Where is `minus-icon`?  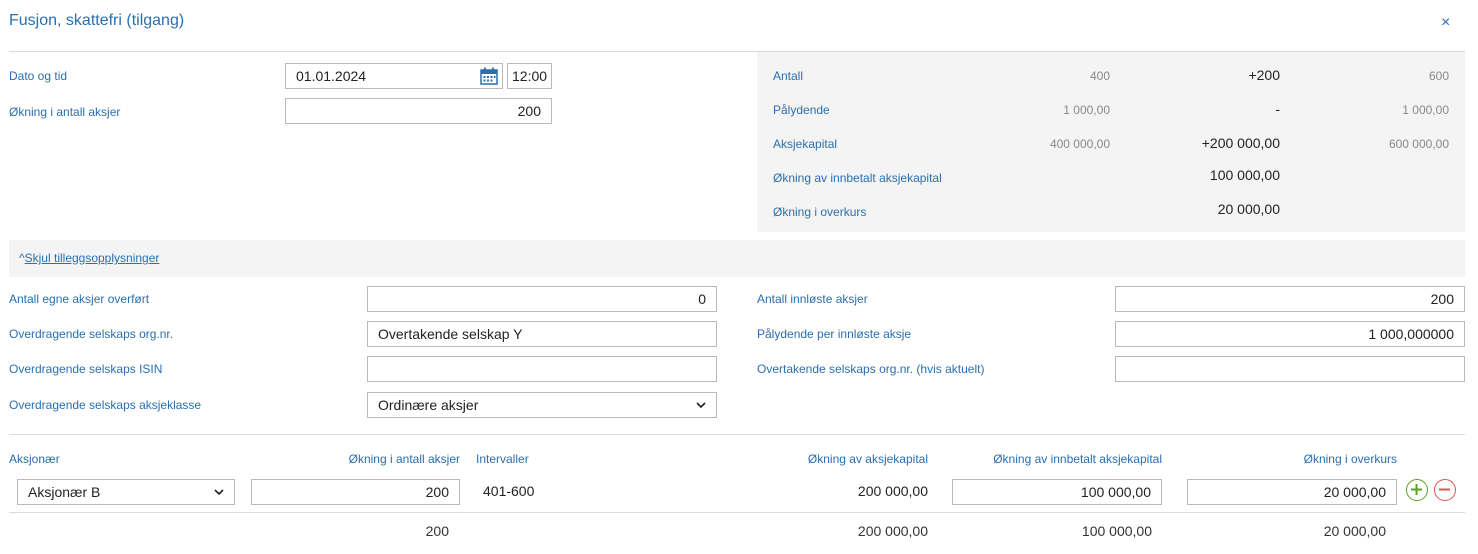 minus-icon is located at coordinates (1444, 489).